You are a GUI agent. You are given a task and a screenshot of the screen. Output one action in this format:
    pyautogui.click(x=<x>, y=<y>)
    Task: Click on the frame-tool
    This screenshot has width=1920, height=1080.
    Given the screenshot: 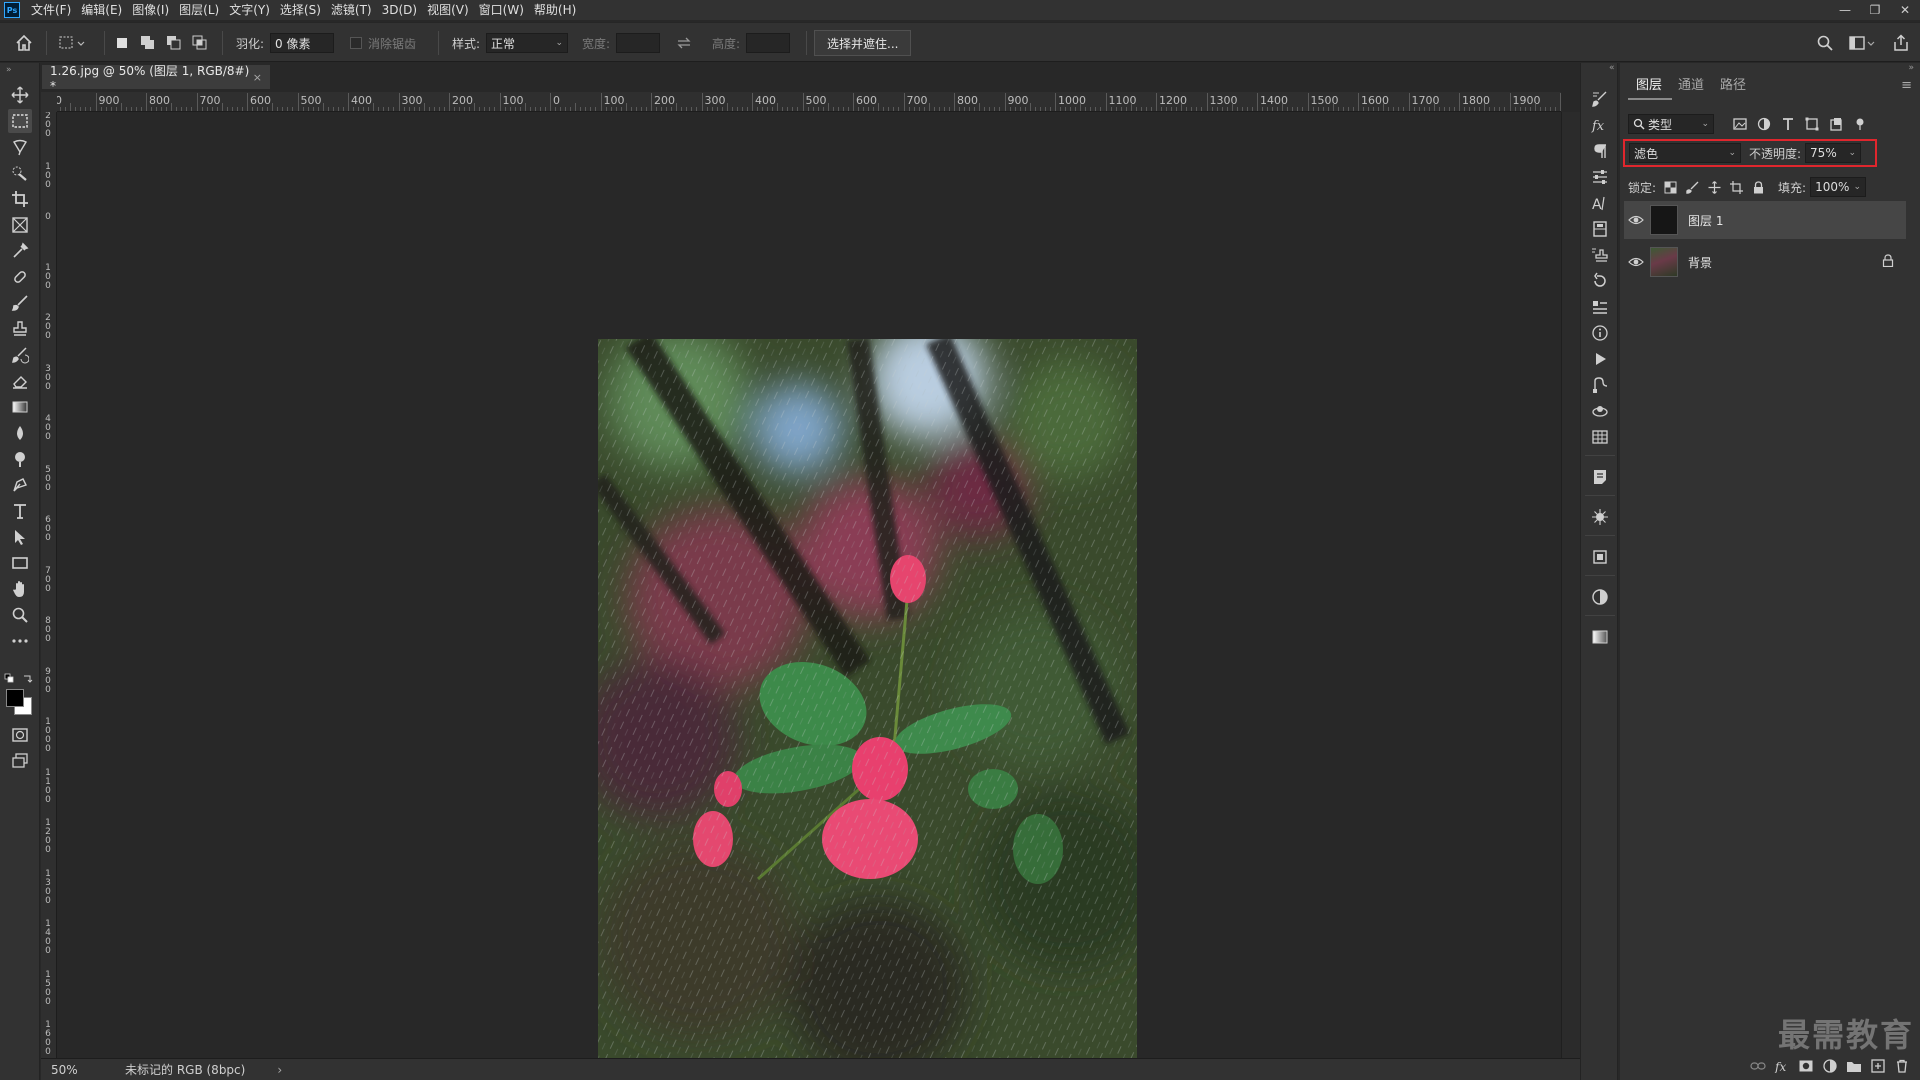 What is the action you would take?
    pyautogui.click(x=20, y=225)
    